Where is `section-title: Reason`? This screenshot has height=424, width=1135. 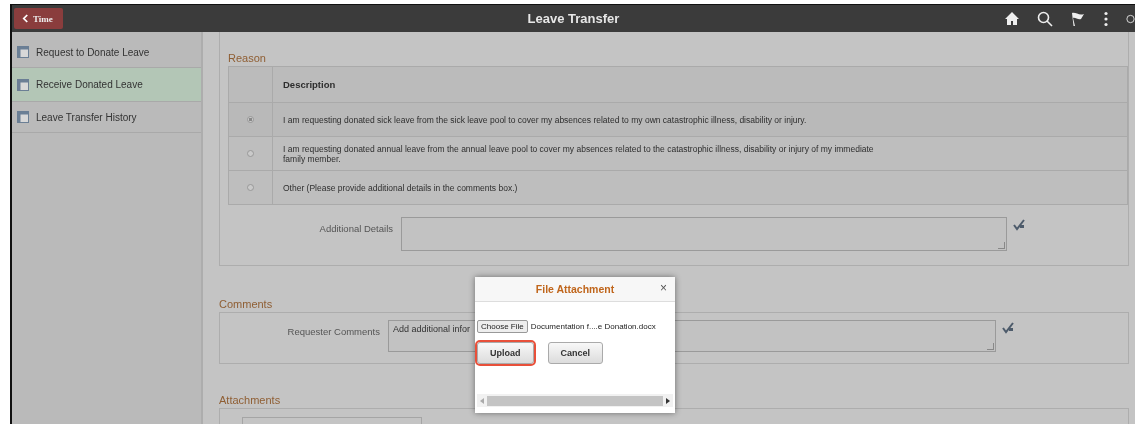
section-title: Reason is located at coordinates (247, 58).